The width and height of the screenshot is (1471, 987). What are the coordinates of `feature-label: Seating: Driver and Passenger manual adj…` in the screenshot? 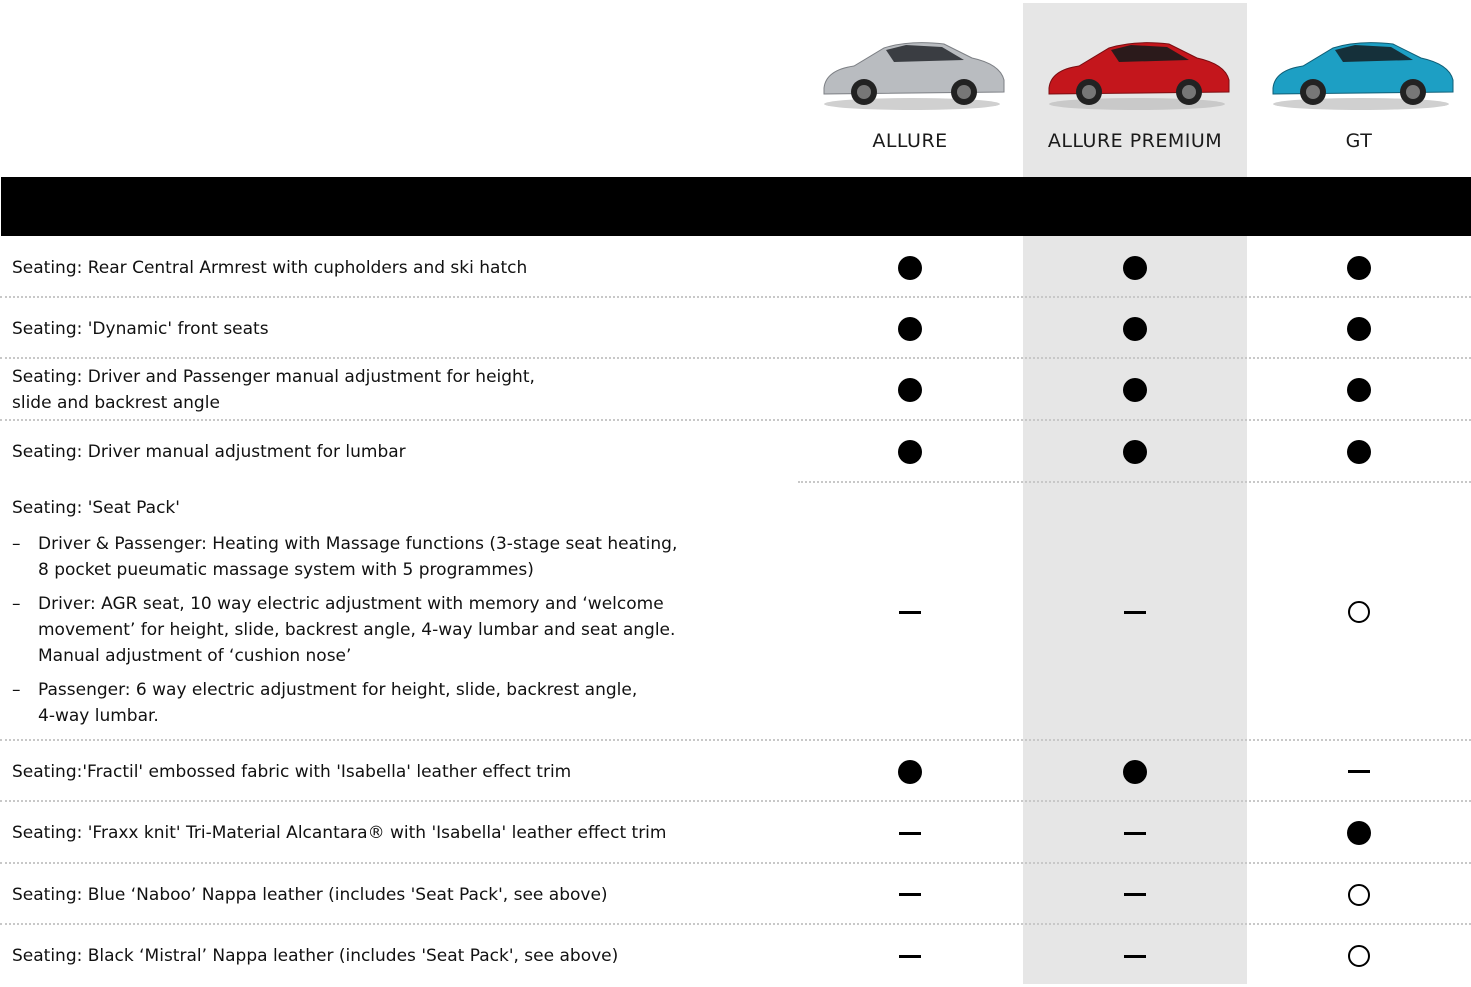 It's located at (392, 390).